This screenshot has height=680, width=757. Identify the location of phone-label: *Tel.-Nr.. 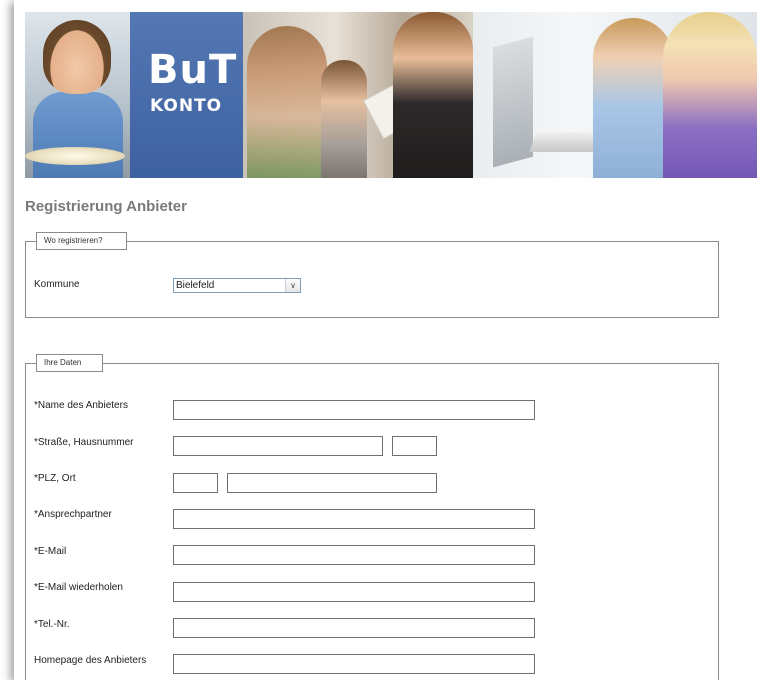
(52, 624).